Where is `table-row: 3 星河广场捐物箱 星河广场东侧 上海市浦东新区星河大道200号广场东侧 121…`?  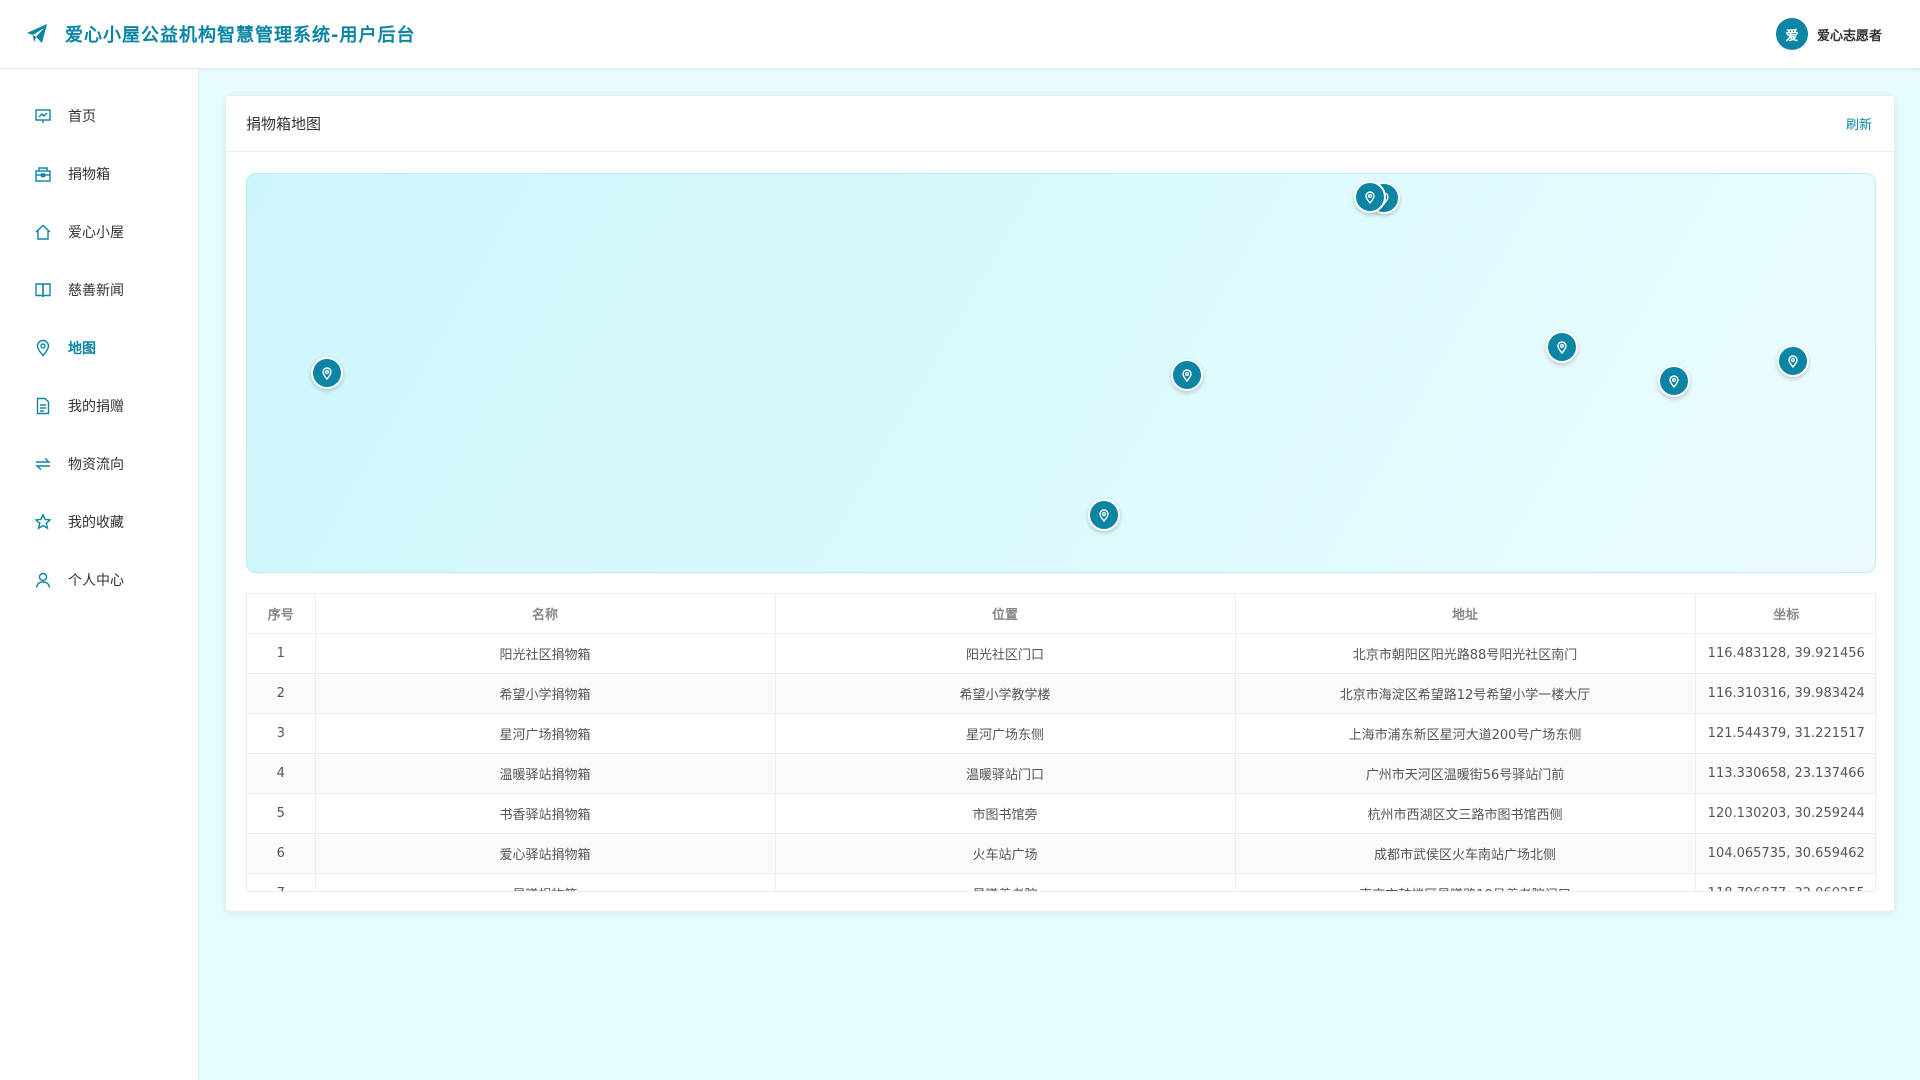
table-row: 3 星河广场捐物箱 星河广场东侧 上海市浦东新区星河大道200号广场东侧 121… is located at coordinates (1061, 733).